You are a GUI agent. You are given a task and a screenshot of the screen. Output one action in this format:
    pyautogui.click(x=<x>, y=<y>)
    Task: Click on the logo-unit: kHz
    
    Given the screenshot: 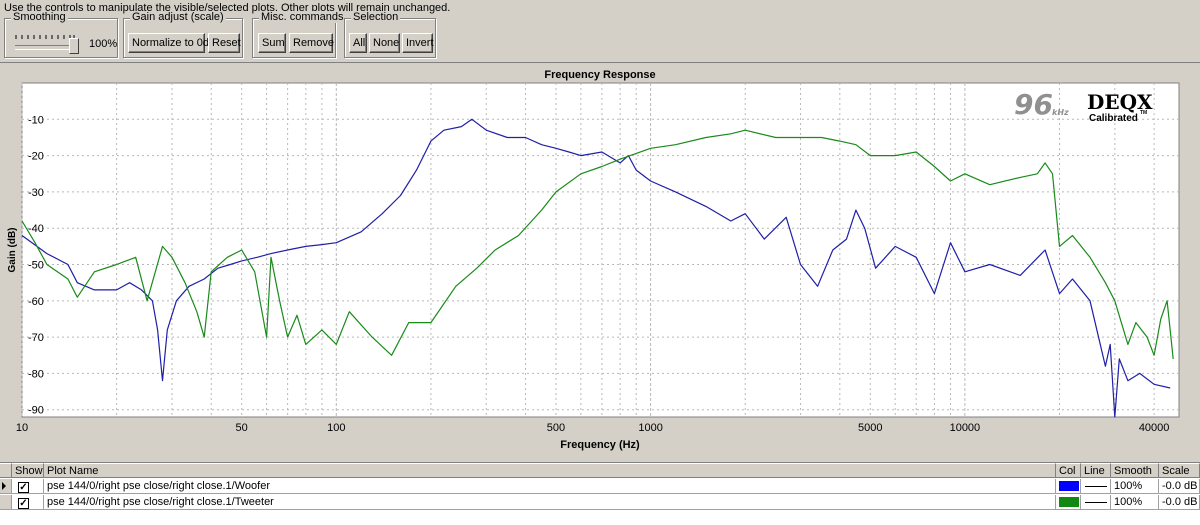 What is the action you would take?
    pyautogui.click(x=1060, y=112)
    